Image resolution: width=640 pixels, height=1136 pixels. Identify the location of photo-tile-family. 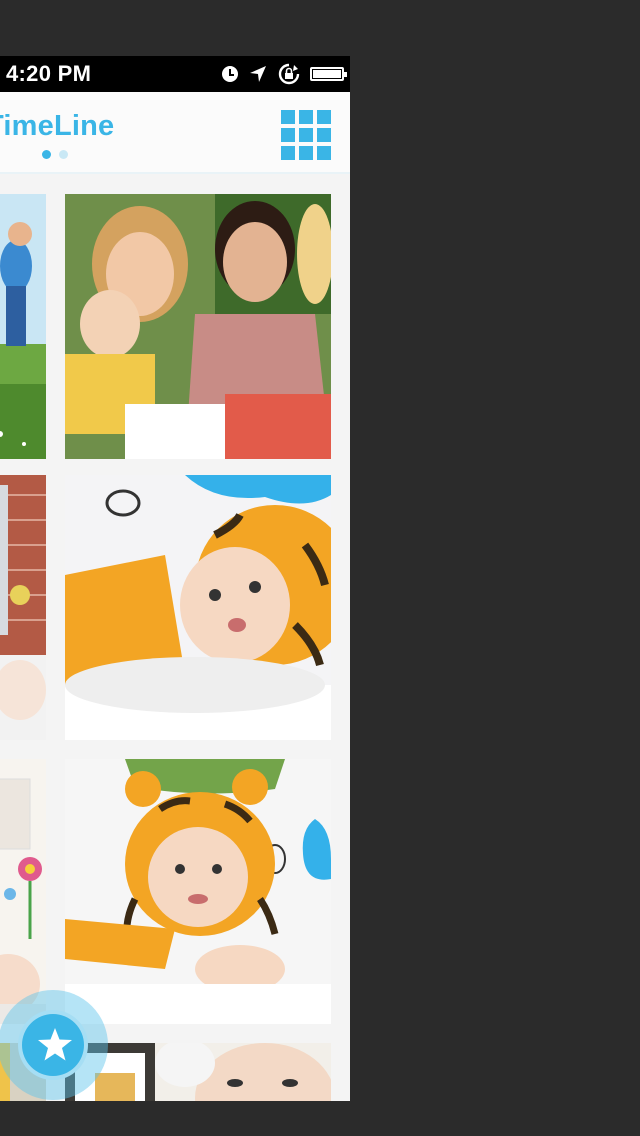
(198, 326).